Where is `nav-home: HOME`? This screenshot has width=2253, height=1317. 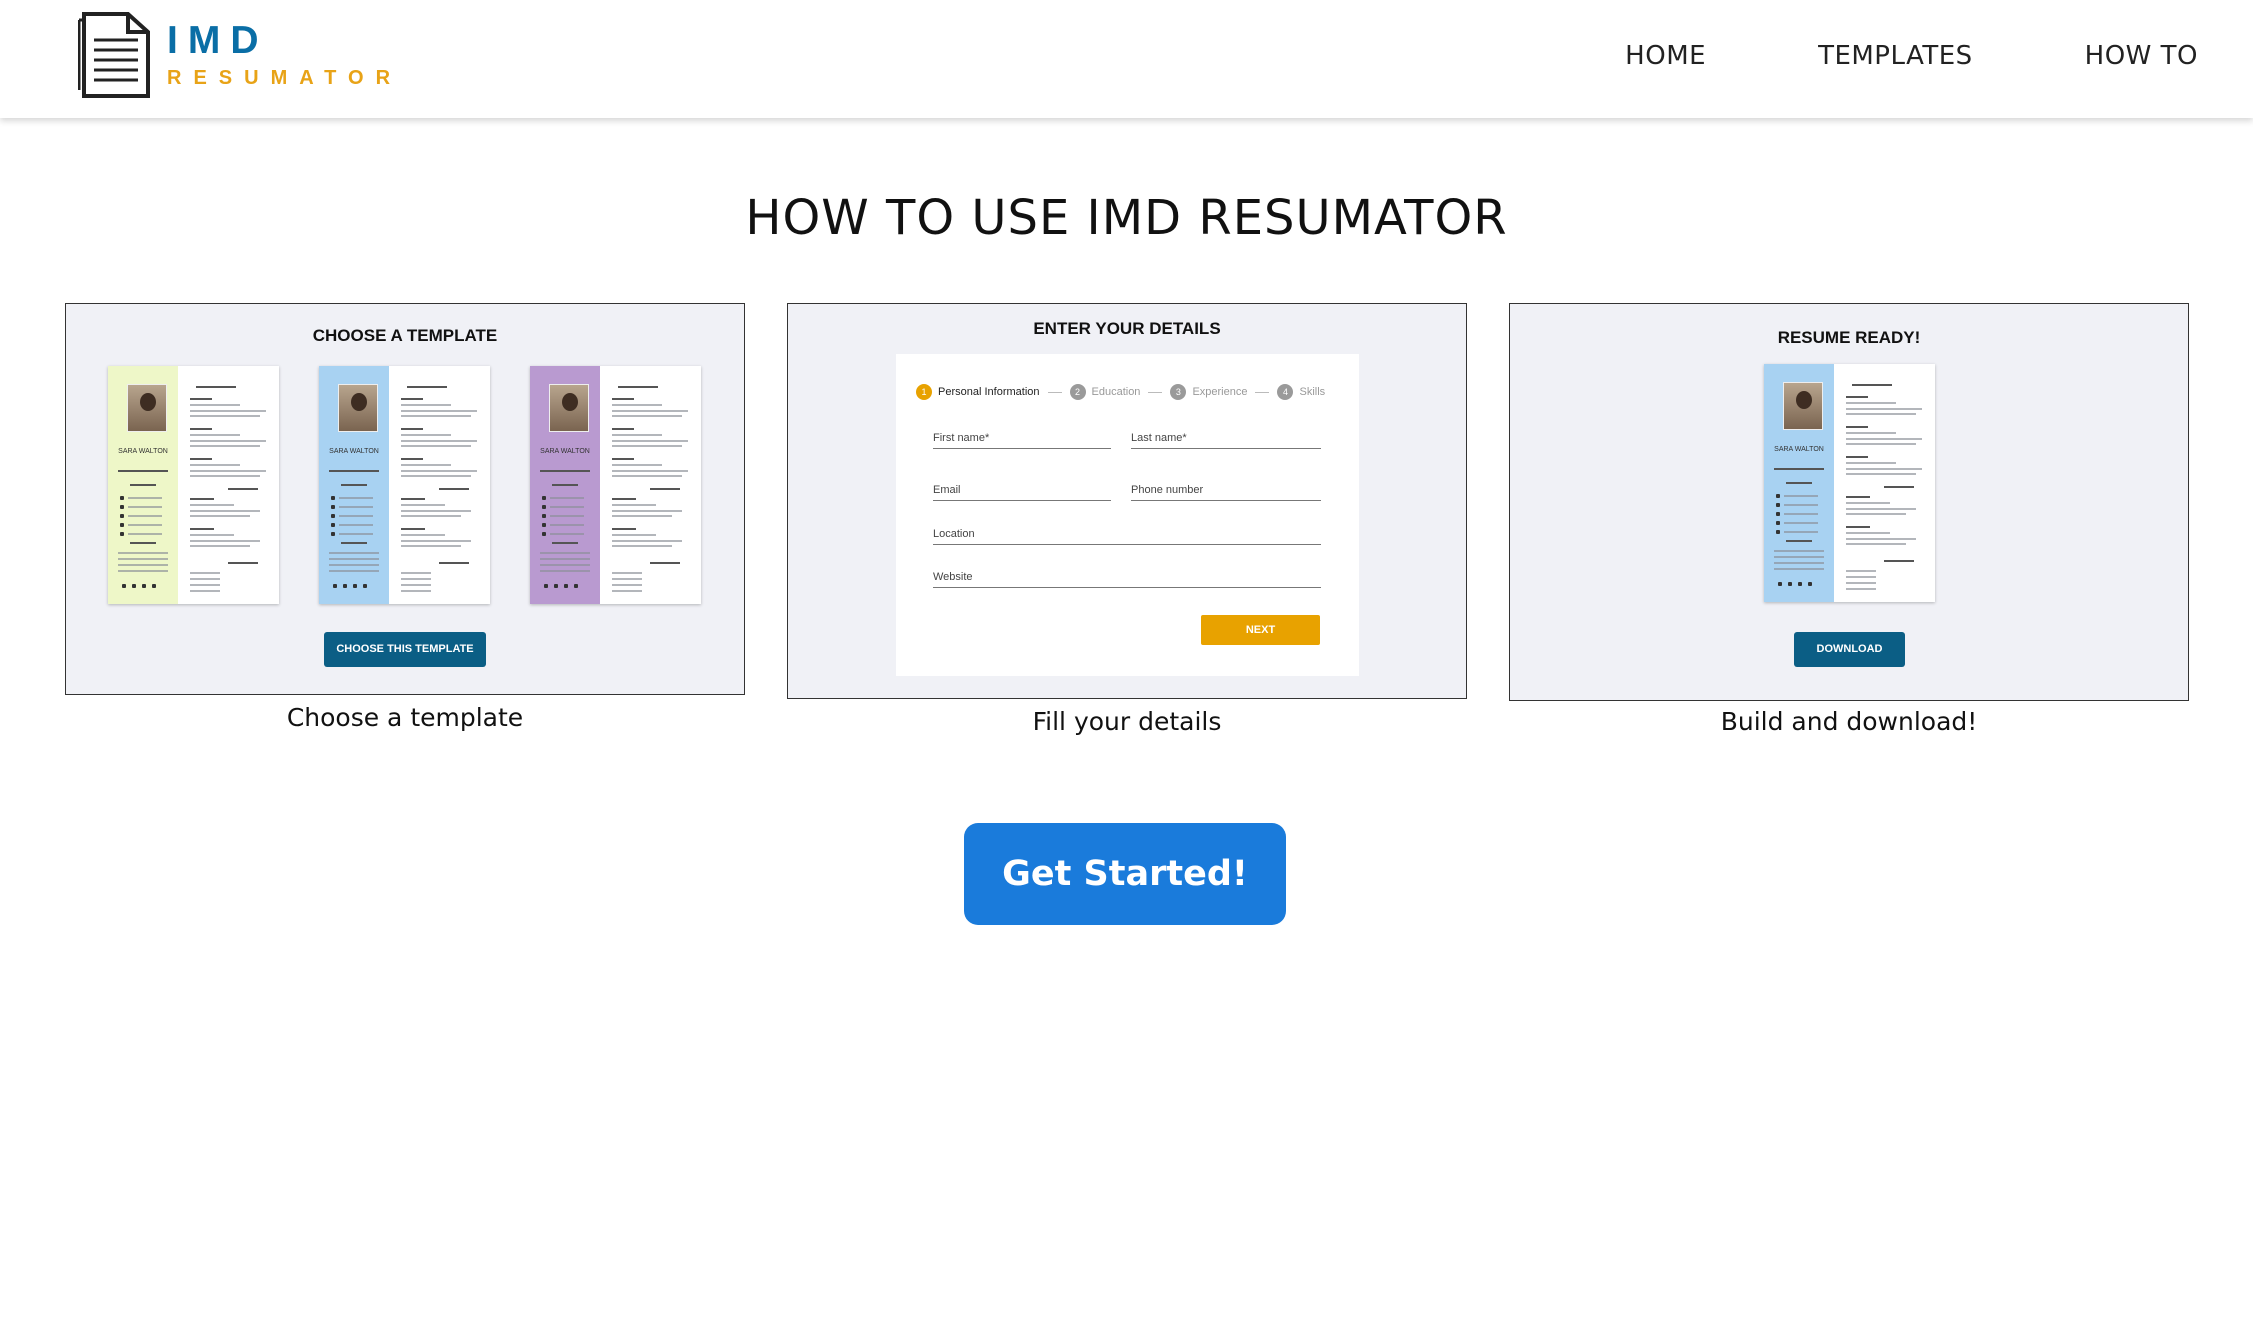
nav-home: HOME is located at coordinates (1665, 56).